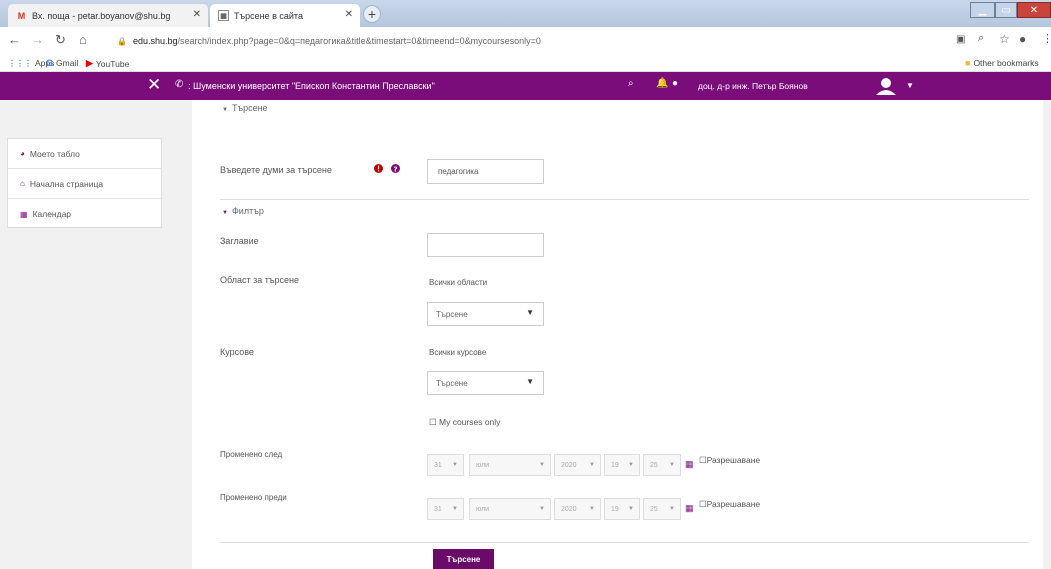  I want to click on tab-gmail: M Вх. поща - petar.boyanov@shu.bg ✕, so click(108, 15).